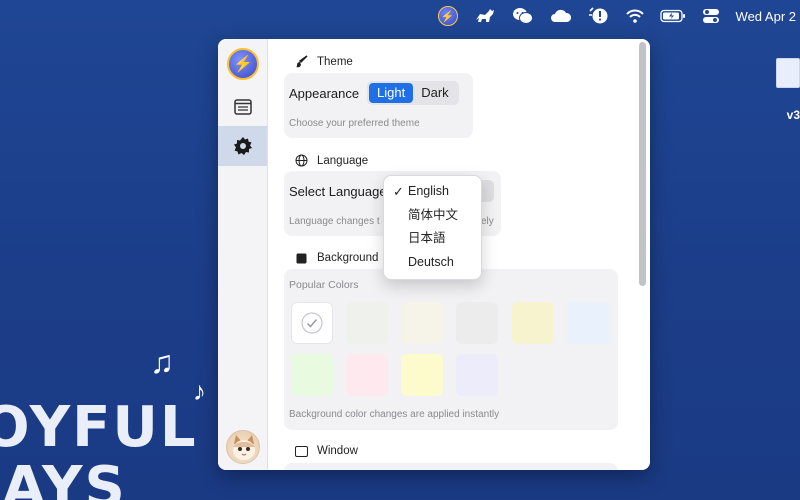  Describe the element at coordinates (432, 239) in the screenshot. I see `language-option-japanese: 日本語` at that location.